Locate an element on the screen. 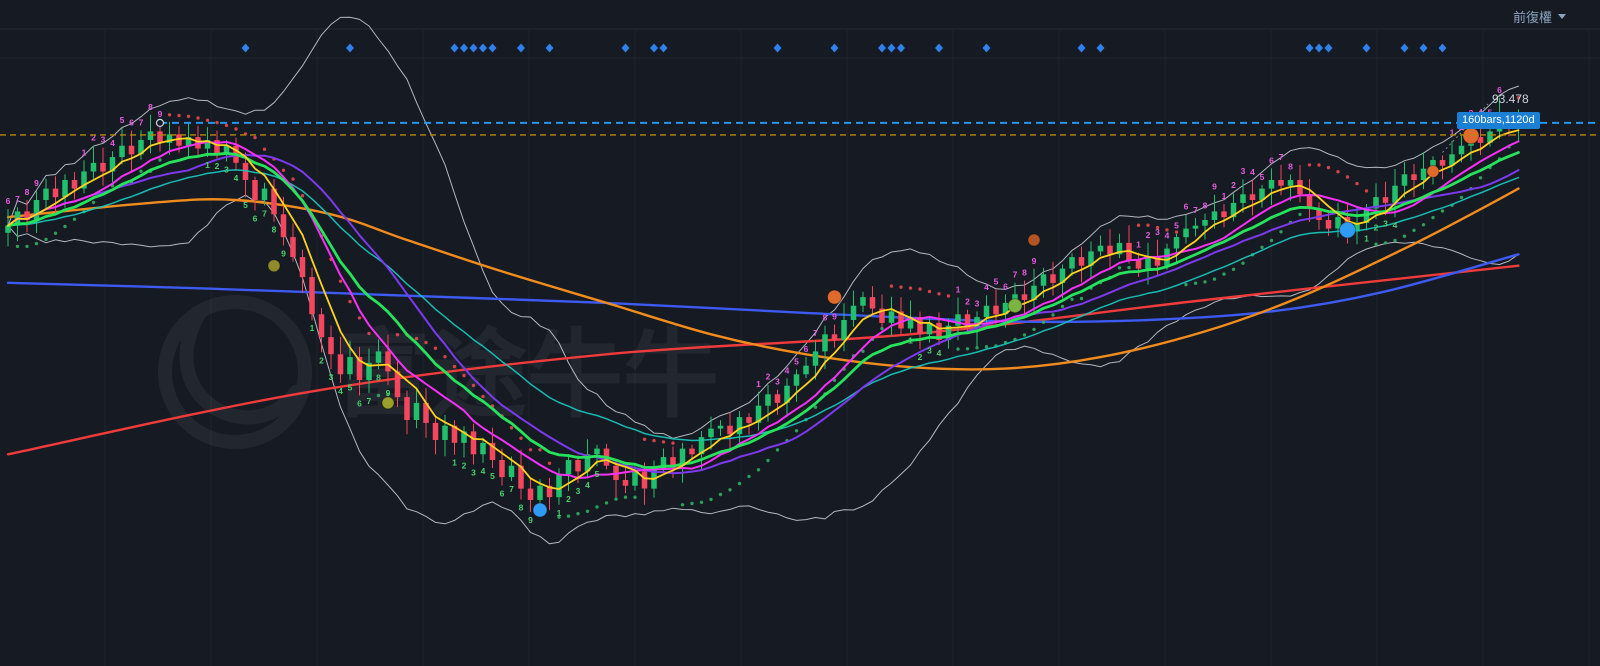 Image resolution: width=1600 pixels, height=666 pixels. svg-text: 富途牛牛 is located at coordinates (527, 375).